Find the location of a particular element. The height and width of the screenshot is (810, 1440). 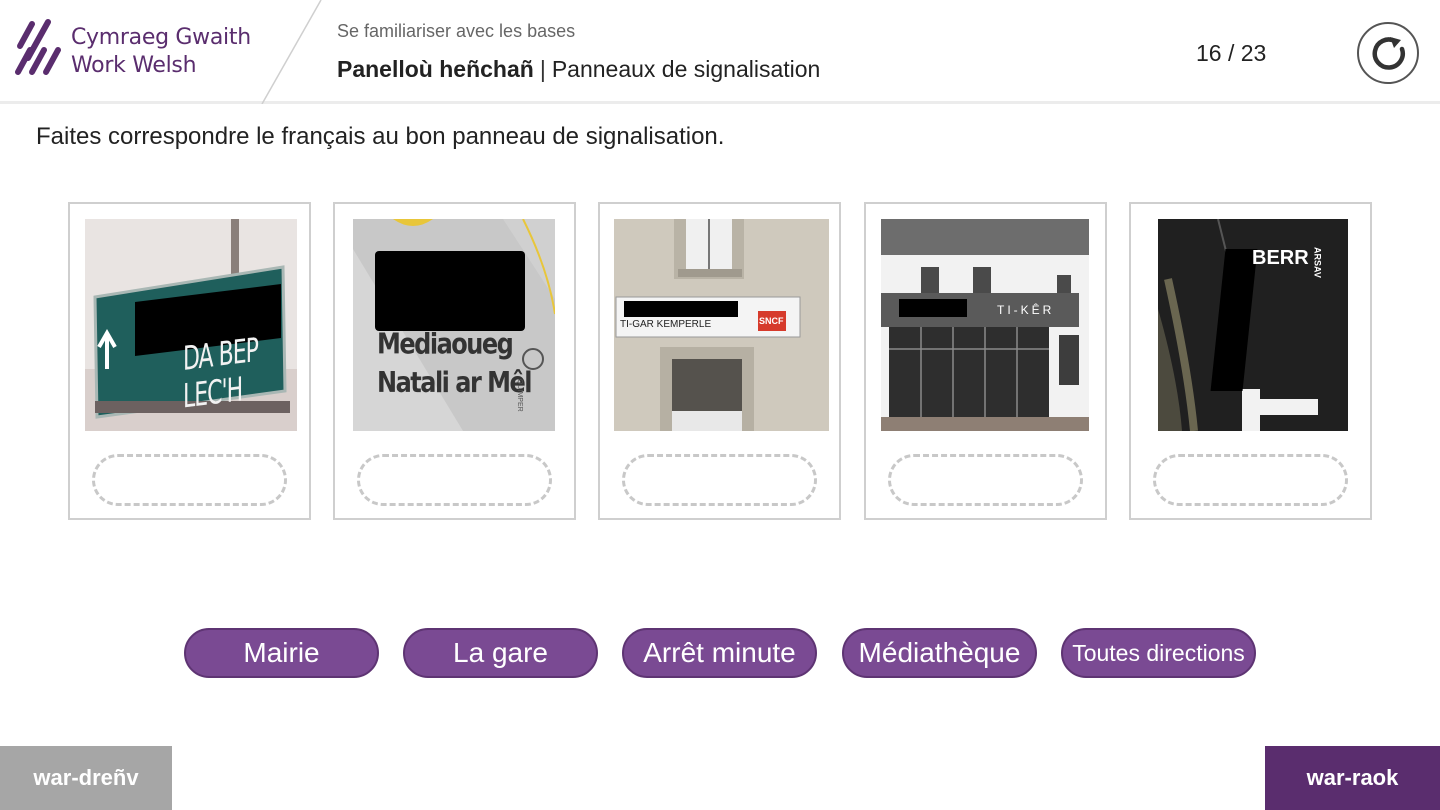

progress-counter: 16 / 23 is located at coordinates (1231, 53).